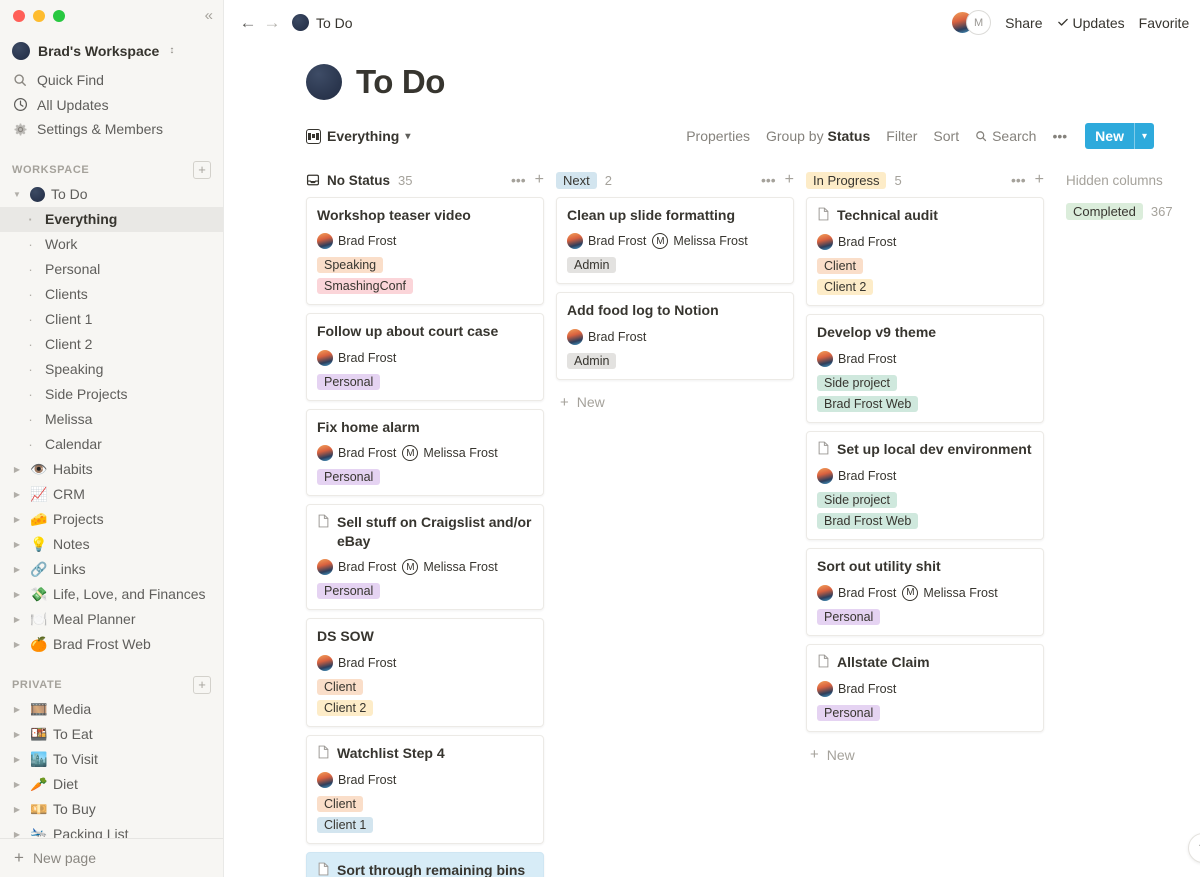 This screenshot has height=877, width=1200. Describe the element at coordinates (111, 129) in the screenshot. I see `sidebar-item-settings-members: Settings & Members` at that location.